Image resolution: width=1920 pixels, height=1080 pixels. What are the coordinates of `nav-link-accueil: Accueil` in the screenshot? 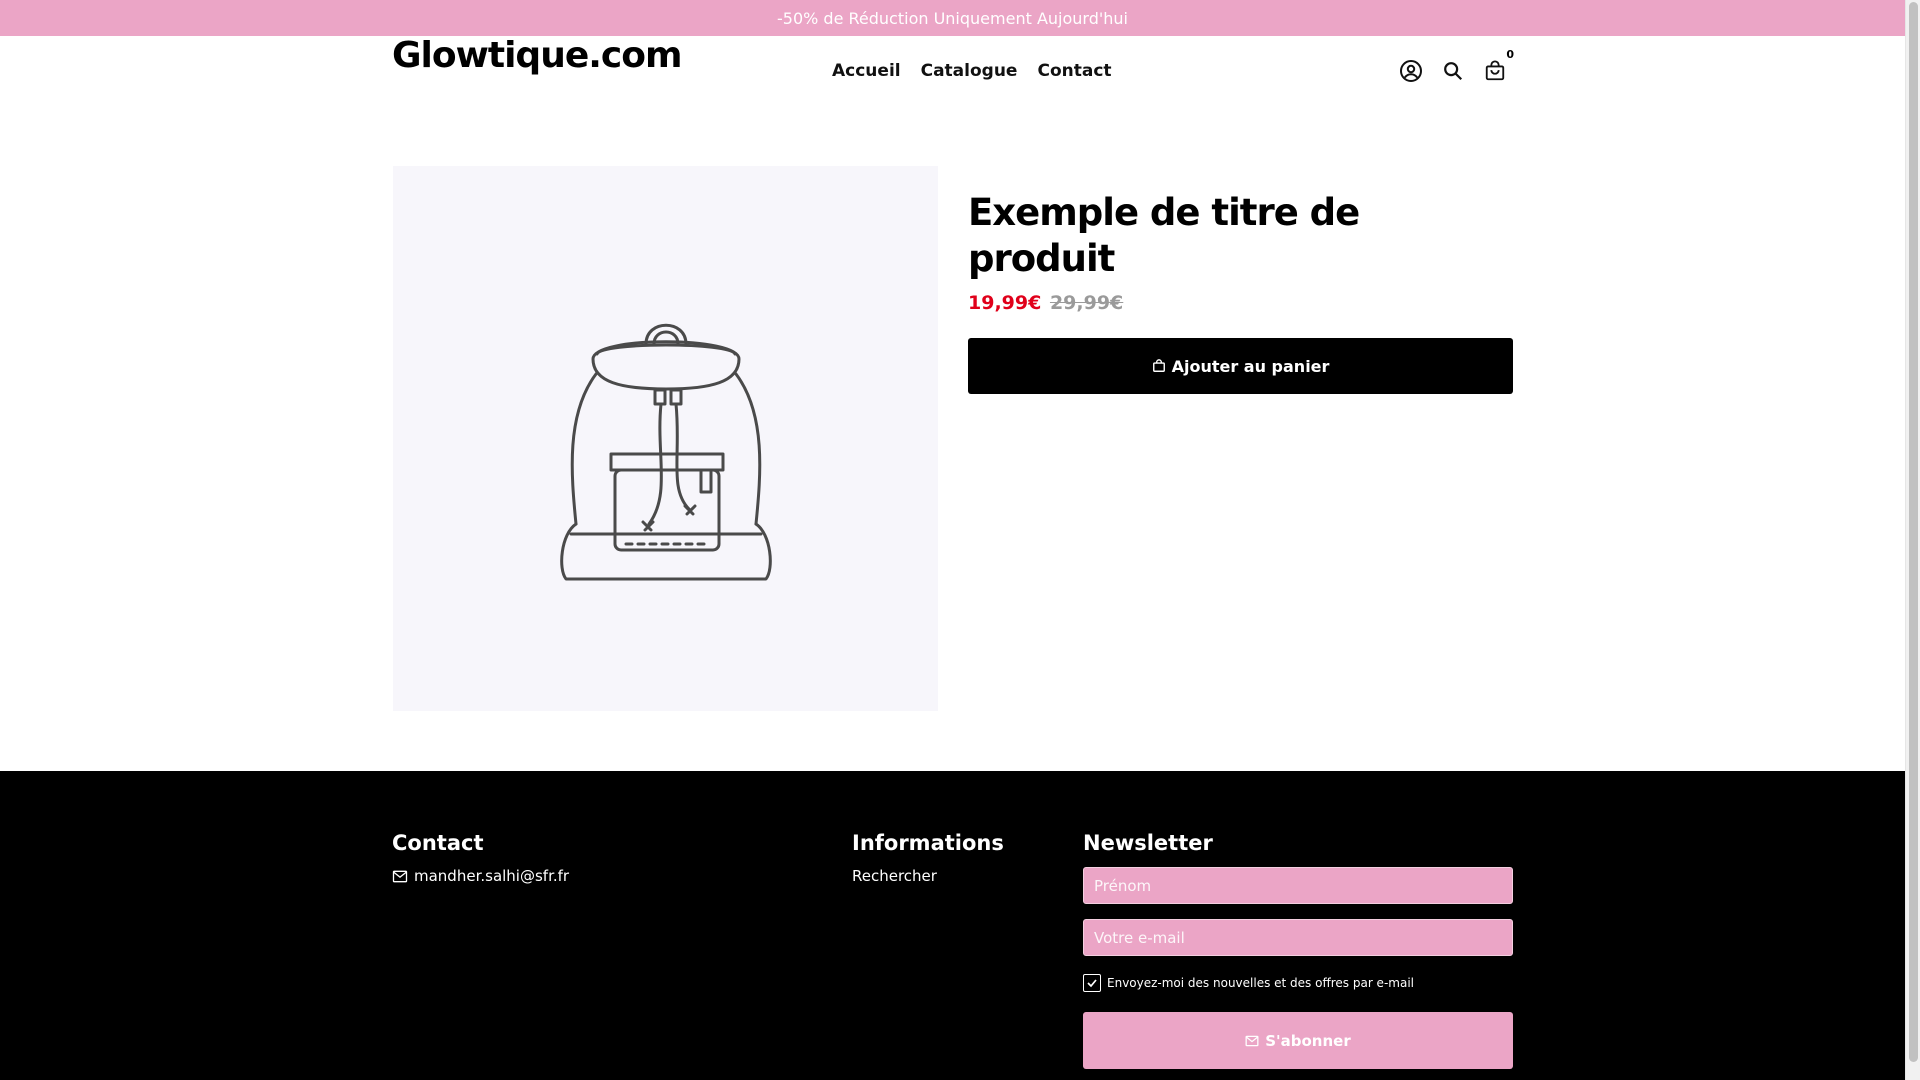 It's located at (866, 71).